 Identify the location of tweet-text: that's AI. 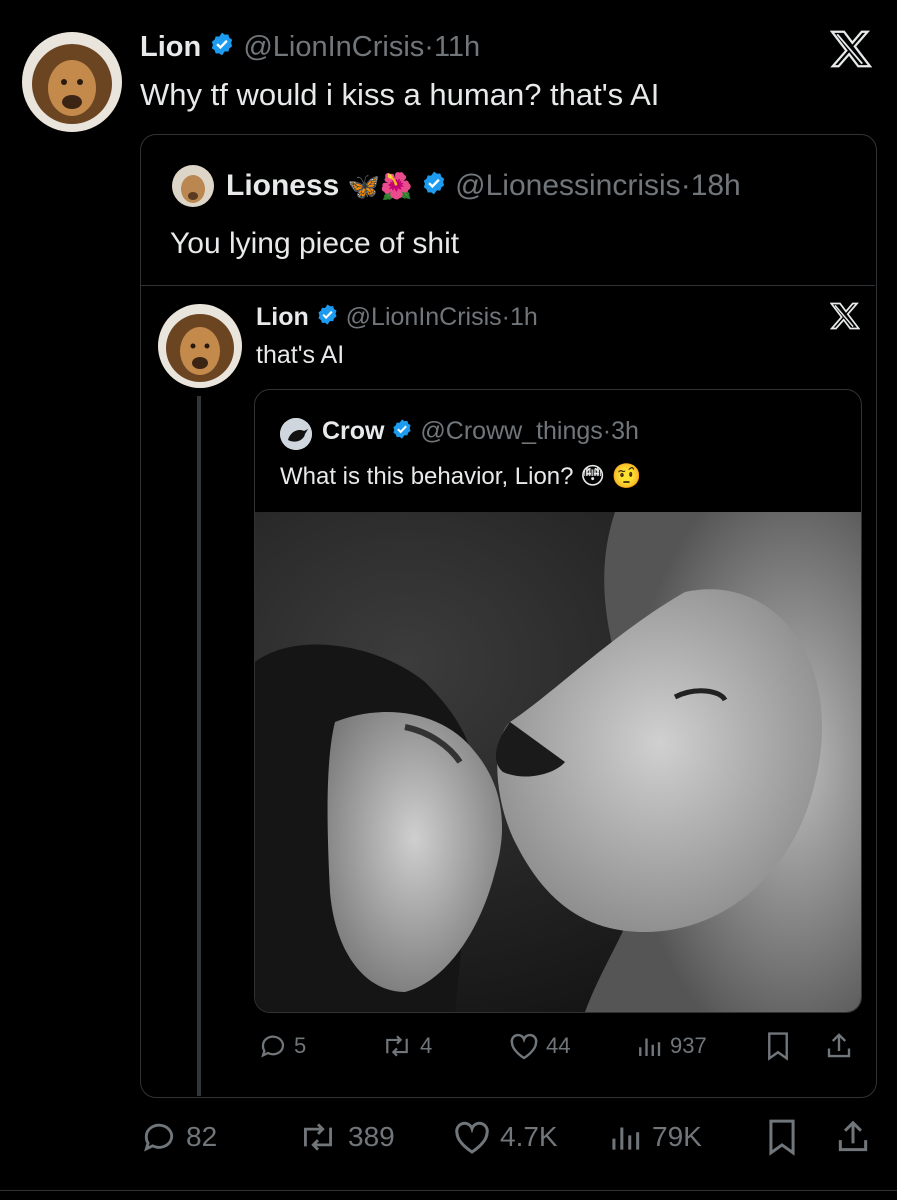
(300, 355).